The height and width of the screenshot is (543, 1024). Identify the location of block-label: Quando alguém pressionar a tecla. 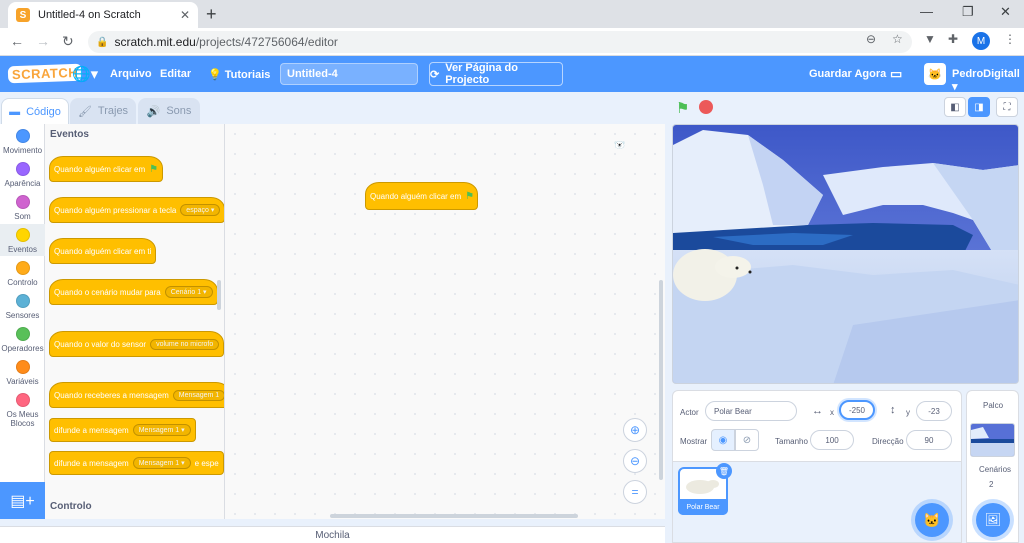
(115, 210).